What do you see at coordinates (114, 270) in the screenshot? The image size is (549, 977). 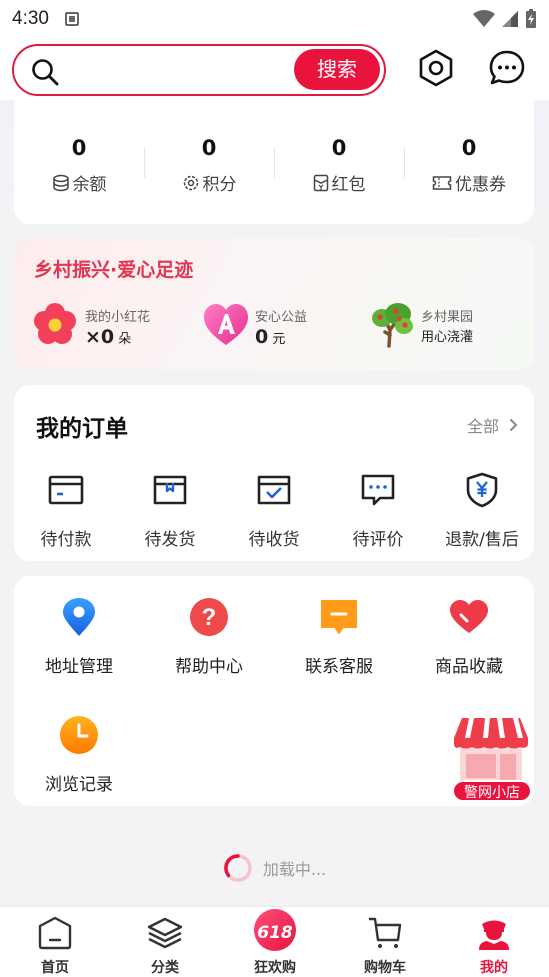 I see `rural-title: 乡村振兴·爱心足迹` at bounding box center [114, 270].